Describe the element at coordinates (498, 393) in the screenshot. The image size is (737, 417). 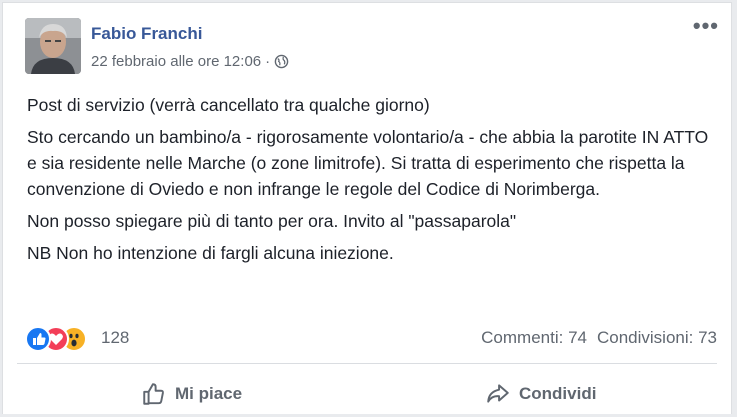
I see `share-icon` at that location.